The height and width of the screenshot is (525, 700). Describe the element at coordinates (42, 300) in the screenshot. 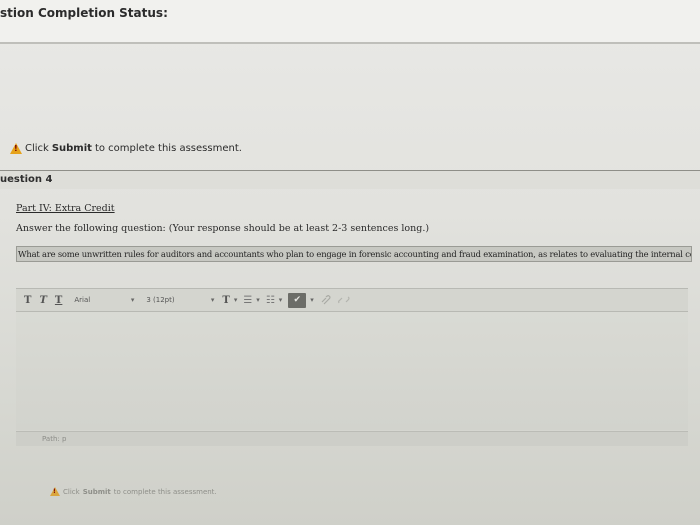

I see `italic-button: T` at that location.